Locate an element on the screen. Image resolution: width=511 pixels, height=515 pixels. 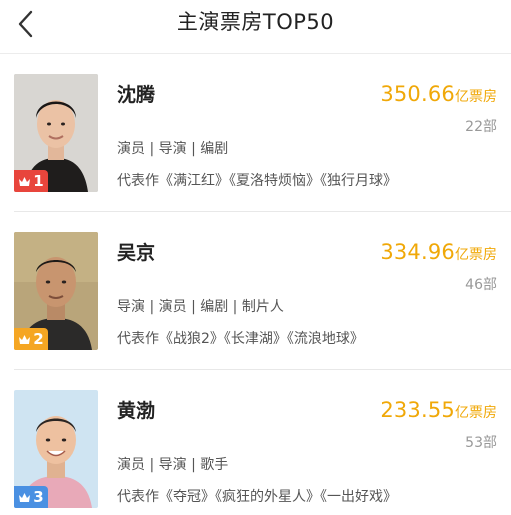
boxoffice-value: 233.55 is located at coordinates (417, 410).